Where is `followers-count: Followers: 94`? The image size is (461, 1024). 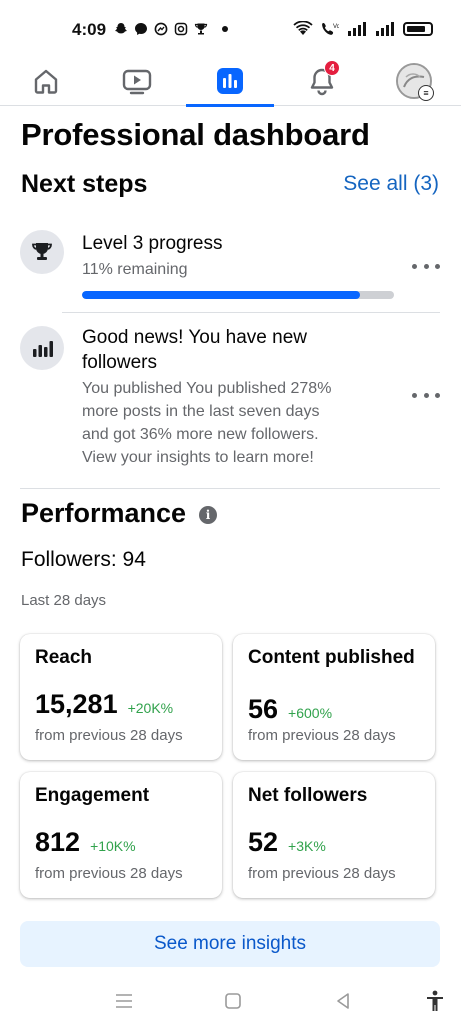 followers-count: Followers: 94 is located at coordinates (83, 559).